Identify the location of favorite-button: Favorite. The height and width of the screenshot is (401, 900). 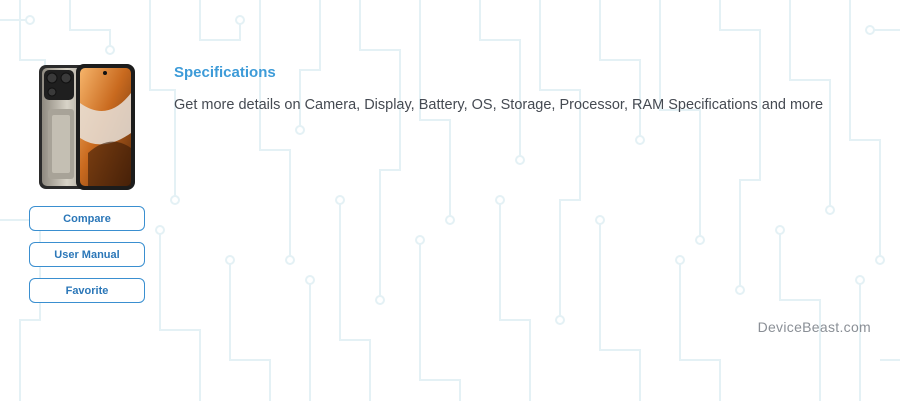
(87, 290).